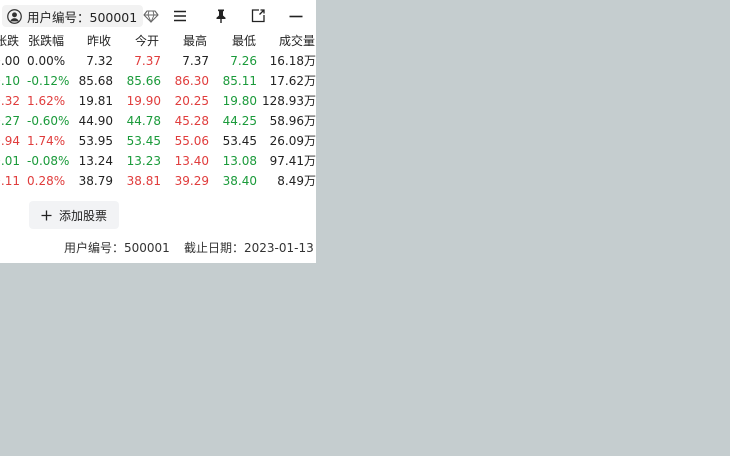 The width and height of the screenshot is (730, 456). I want to click on cell-open: 7.37, so click(147, 61).